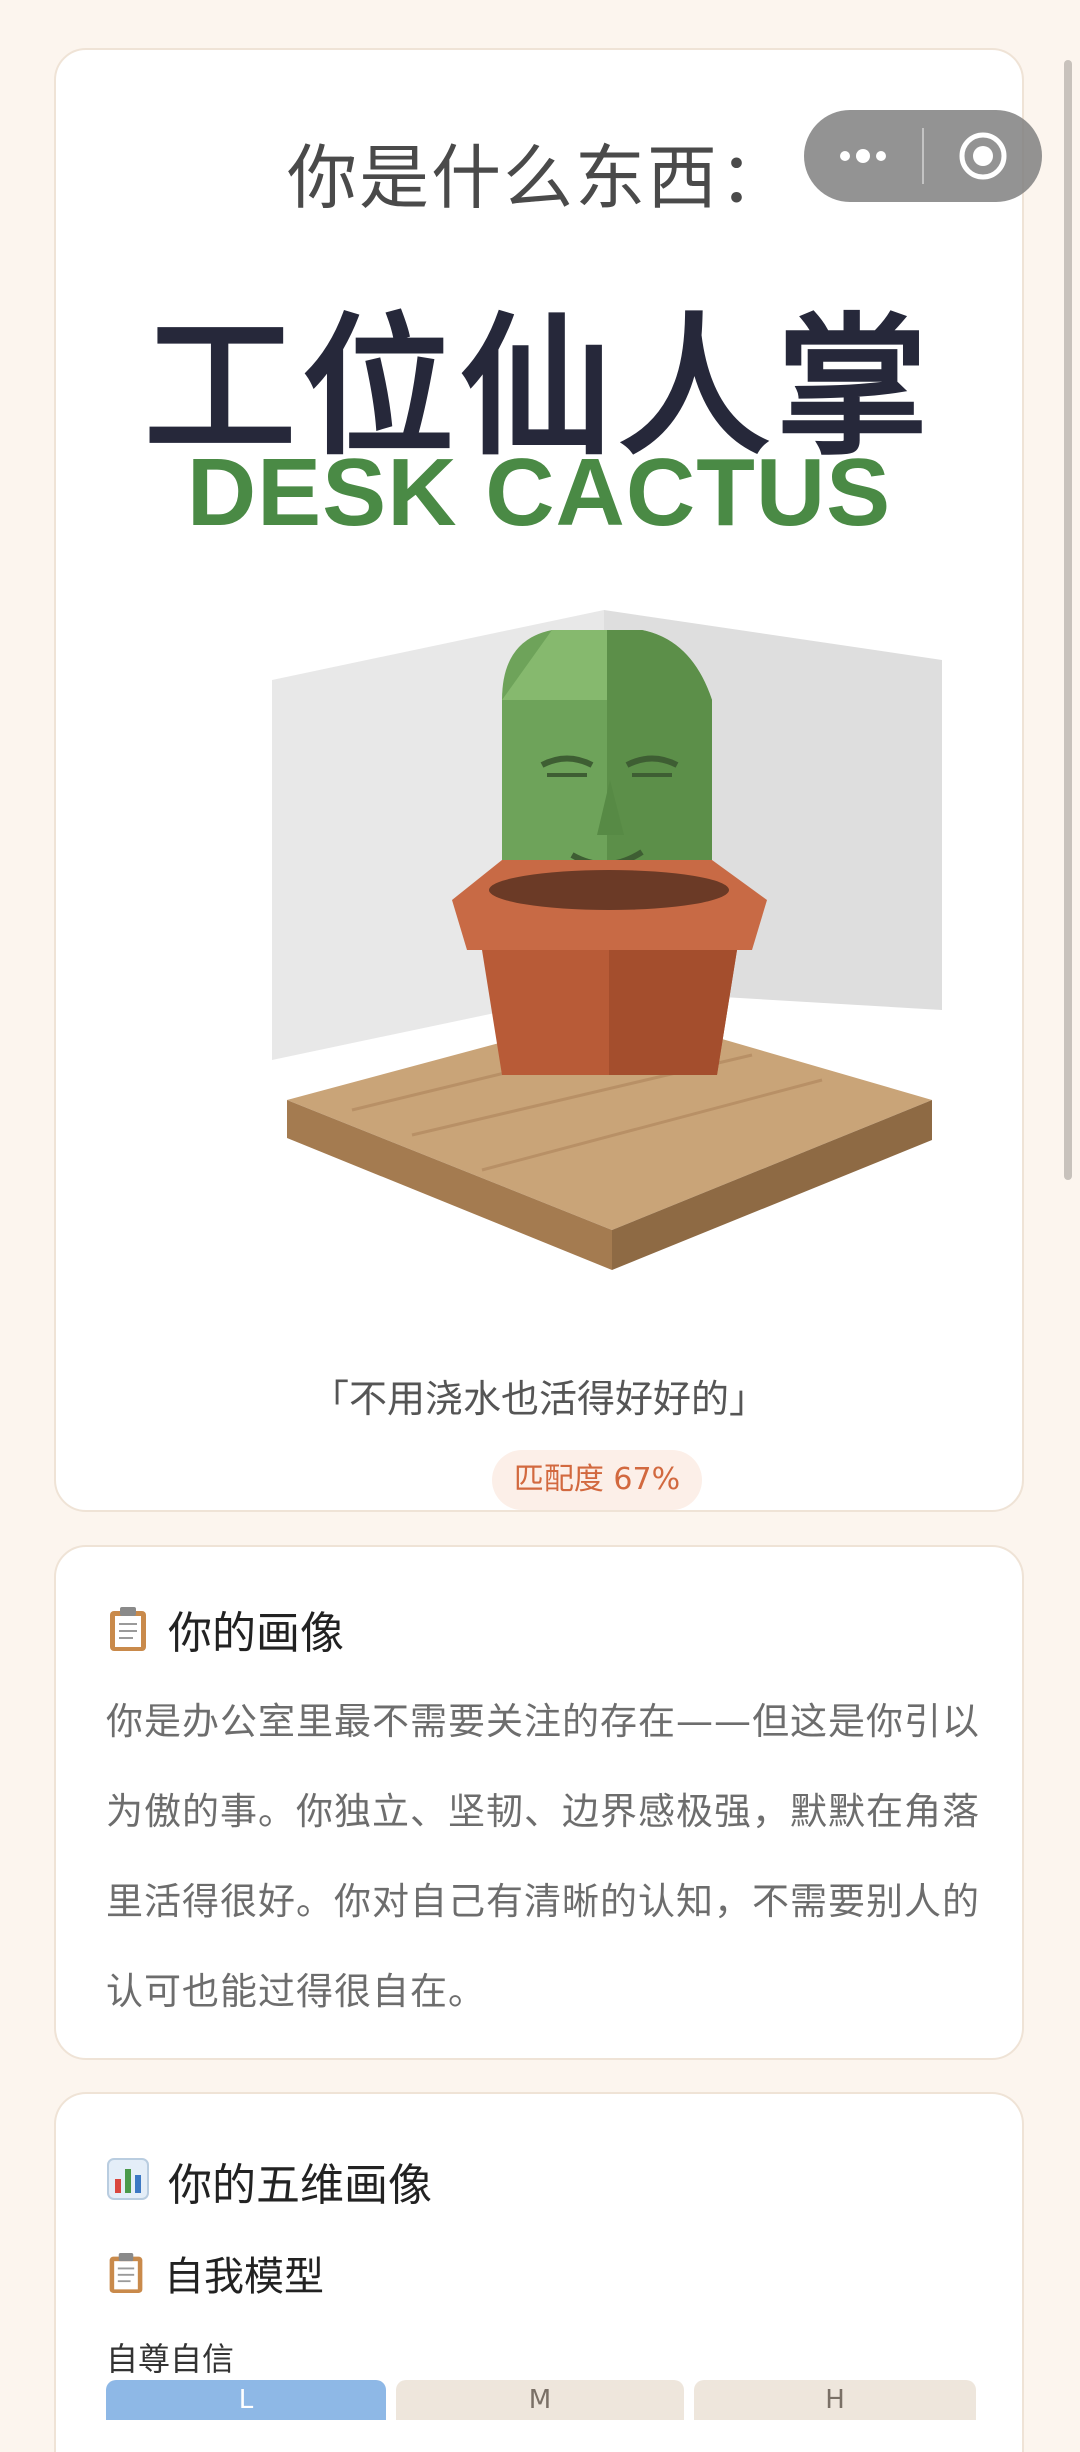  What do you see at coordinates (597, 1480) in the screenshot?
I see `match-badge: 匹配度 67%` at bounding box center [597, 1480].